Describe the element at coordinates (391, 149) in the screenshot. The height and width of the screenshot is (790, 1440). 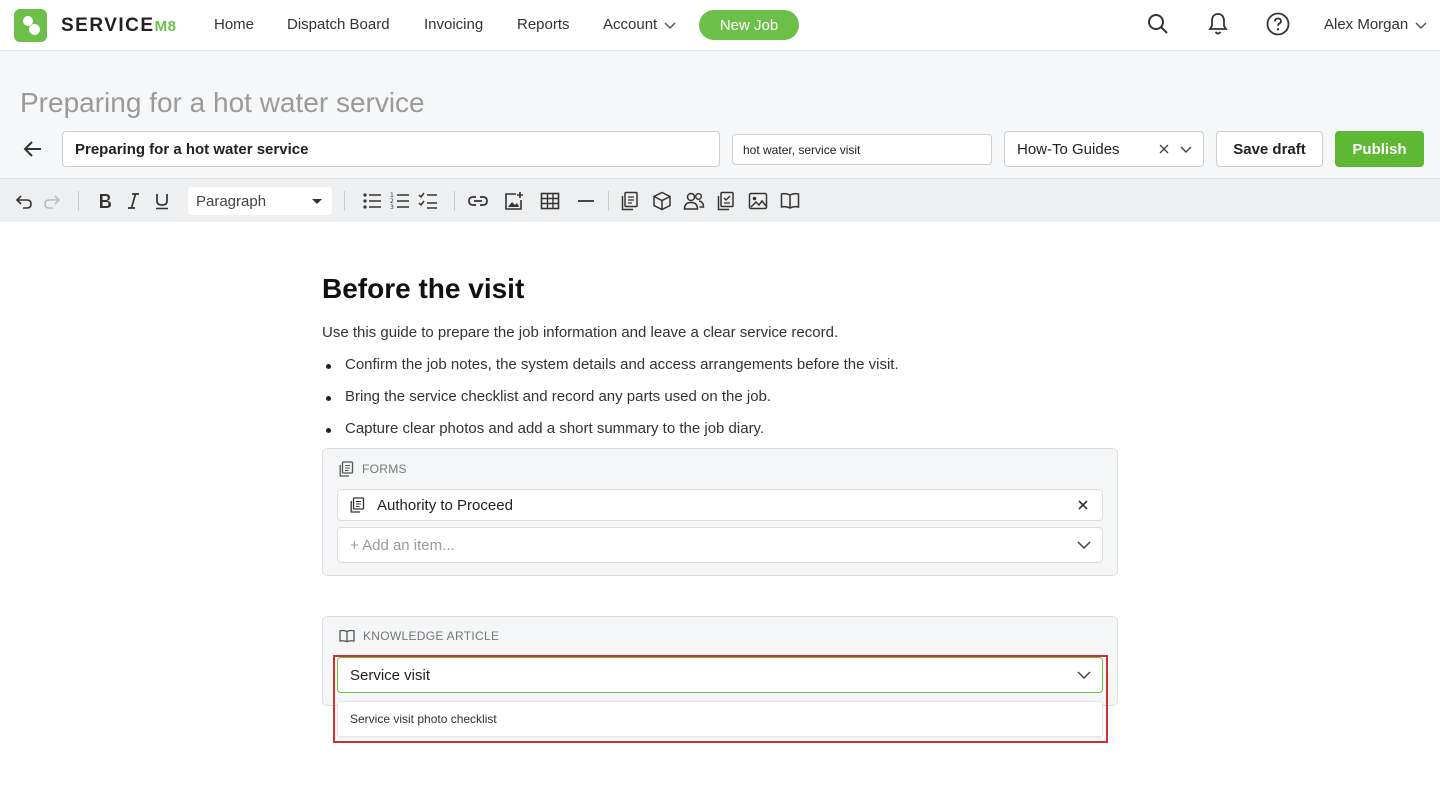
I see `article-title-input: Preparing for a hot water service` at that location.